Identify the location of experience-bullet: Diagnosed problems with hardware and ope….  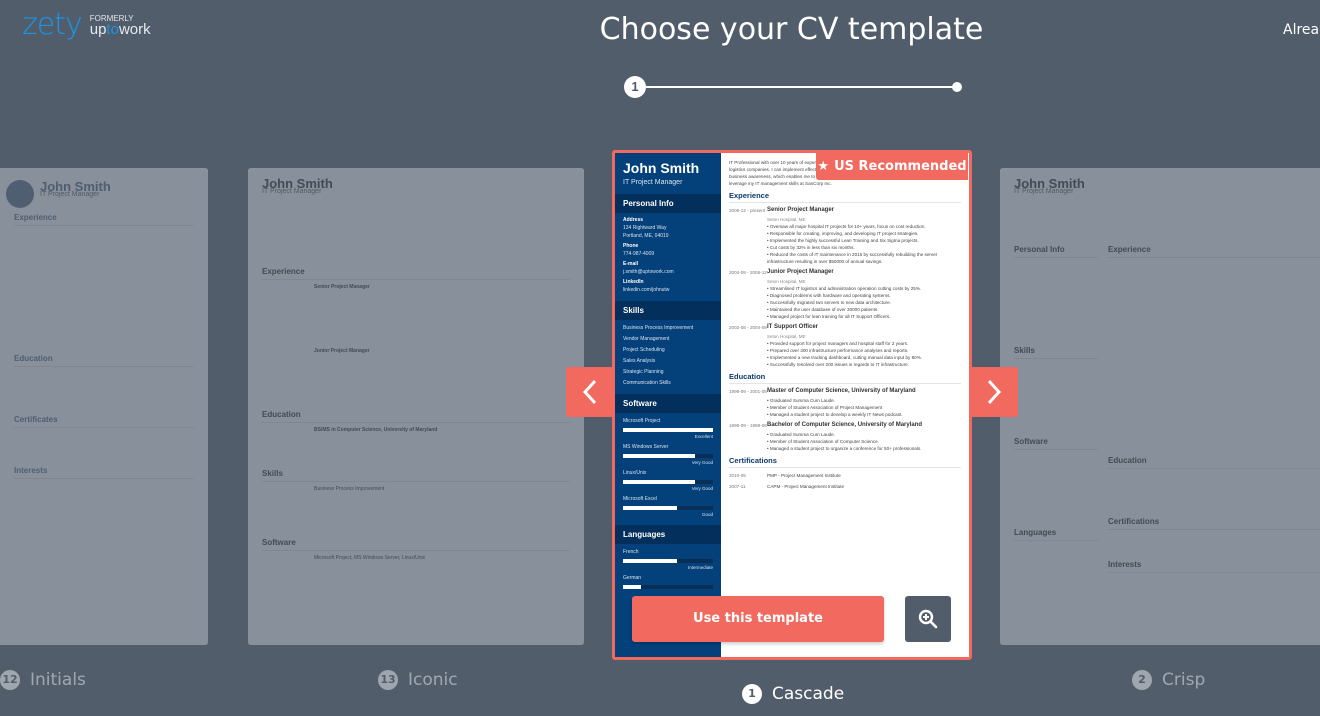
(864, 295).